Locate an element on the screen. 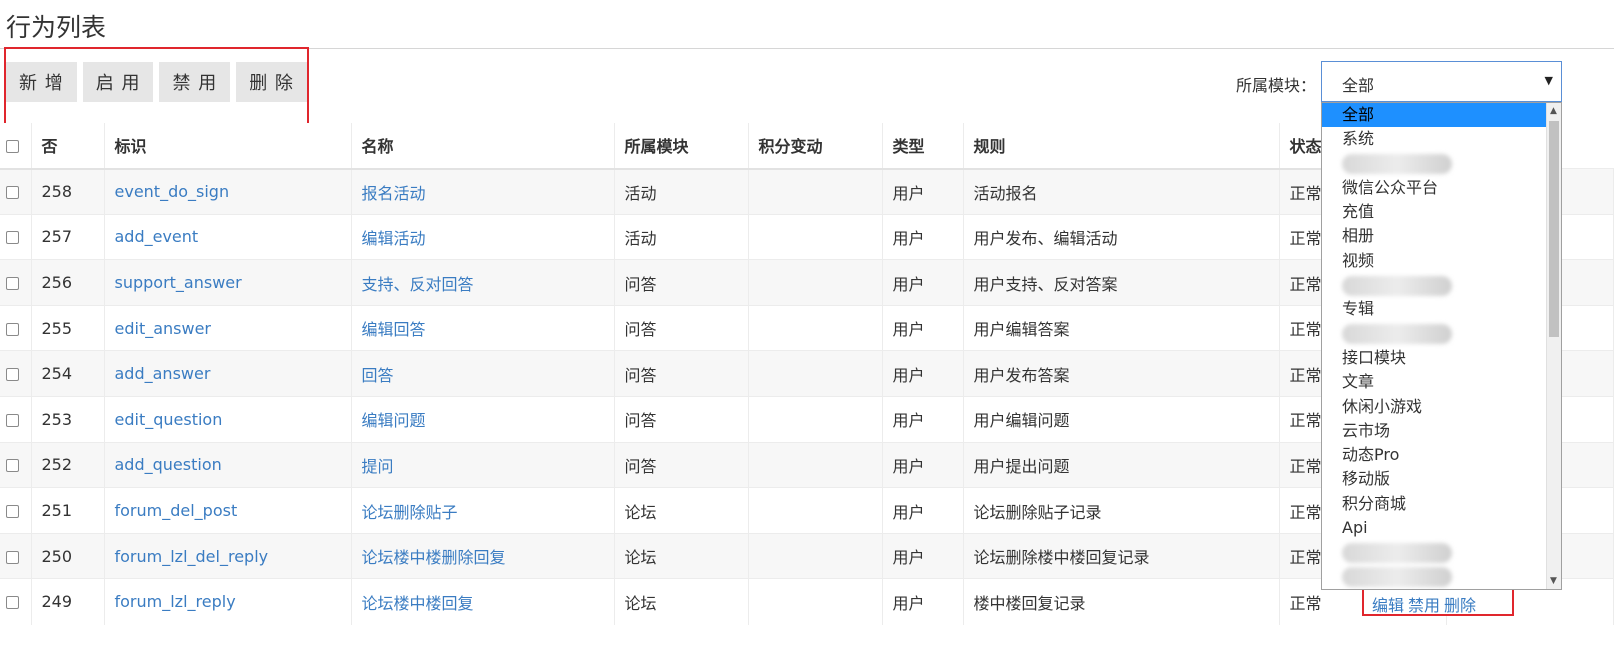 This screenshot has height=646, width=1614. disable-link: 禁用 is located at coordinates (1424, 605).